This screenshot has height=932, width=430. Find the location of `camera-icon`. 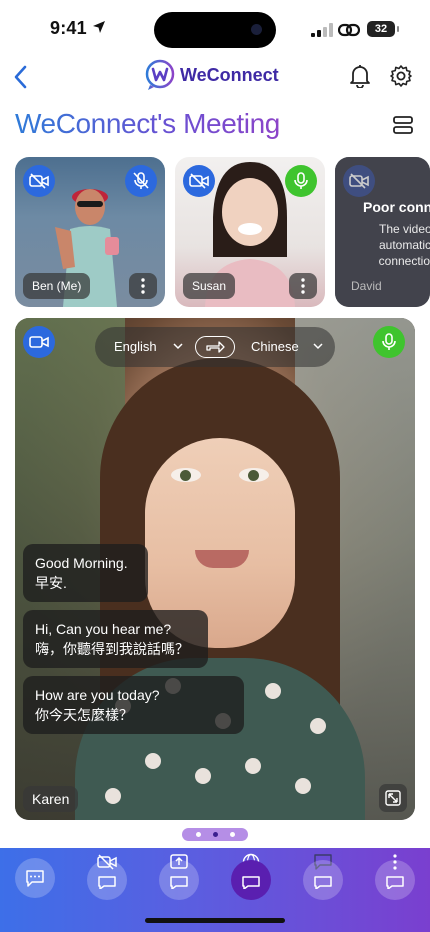

camera-icon is located at coordinates (39, 342).